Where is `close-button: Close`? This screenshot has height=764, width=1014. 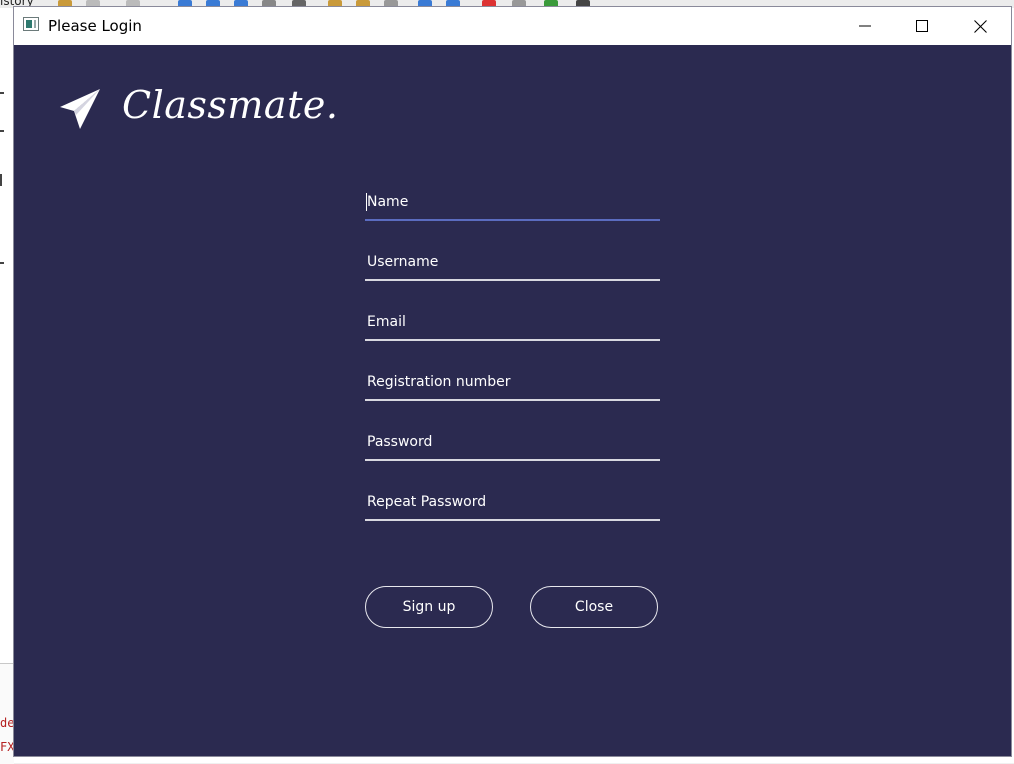 close-button: Close is located at coordinates (594, 607).